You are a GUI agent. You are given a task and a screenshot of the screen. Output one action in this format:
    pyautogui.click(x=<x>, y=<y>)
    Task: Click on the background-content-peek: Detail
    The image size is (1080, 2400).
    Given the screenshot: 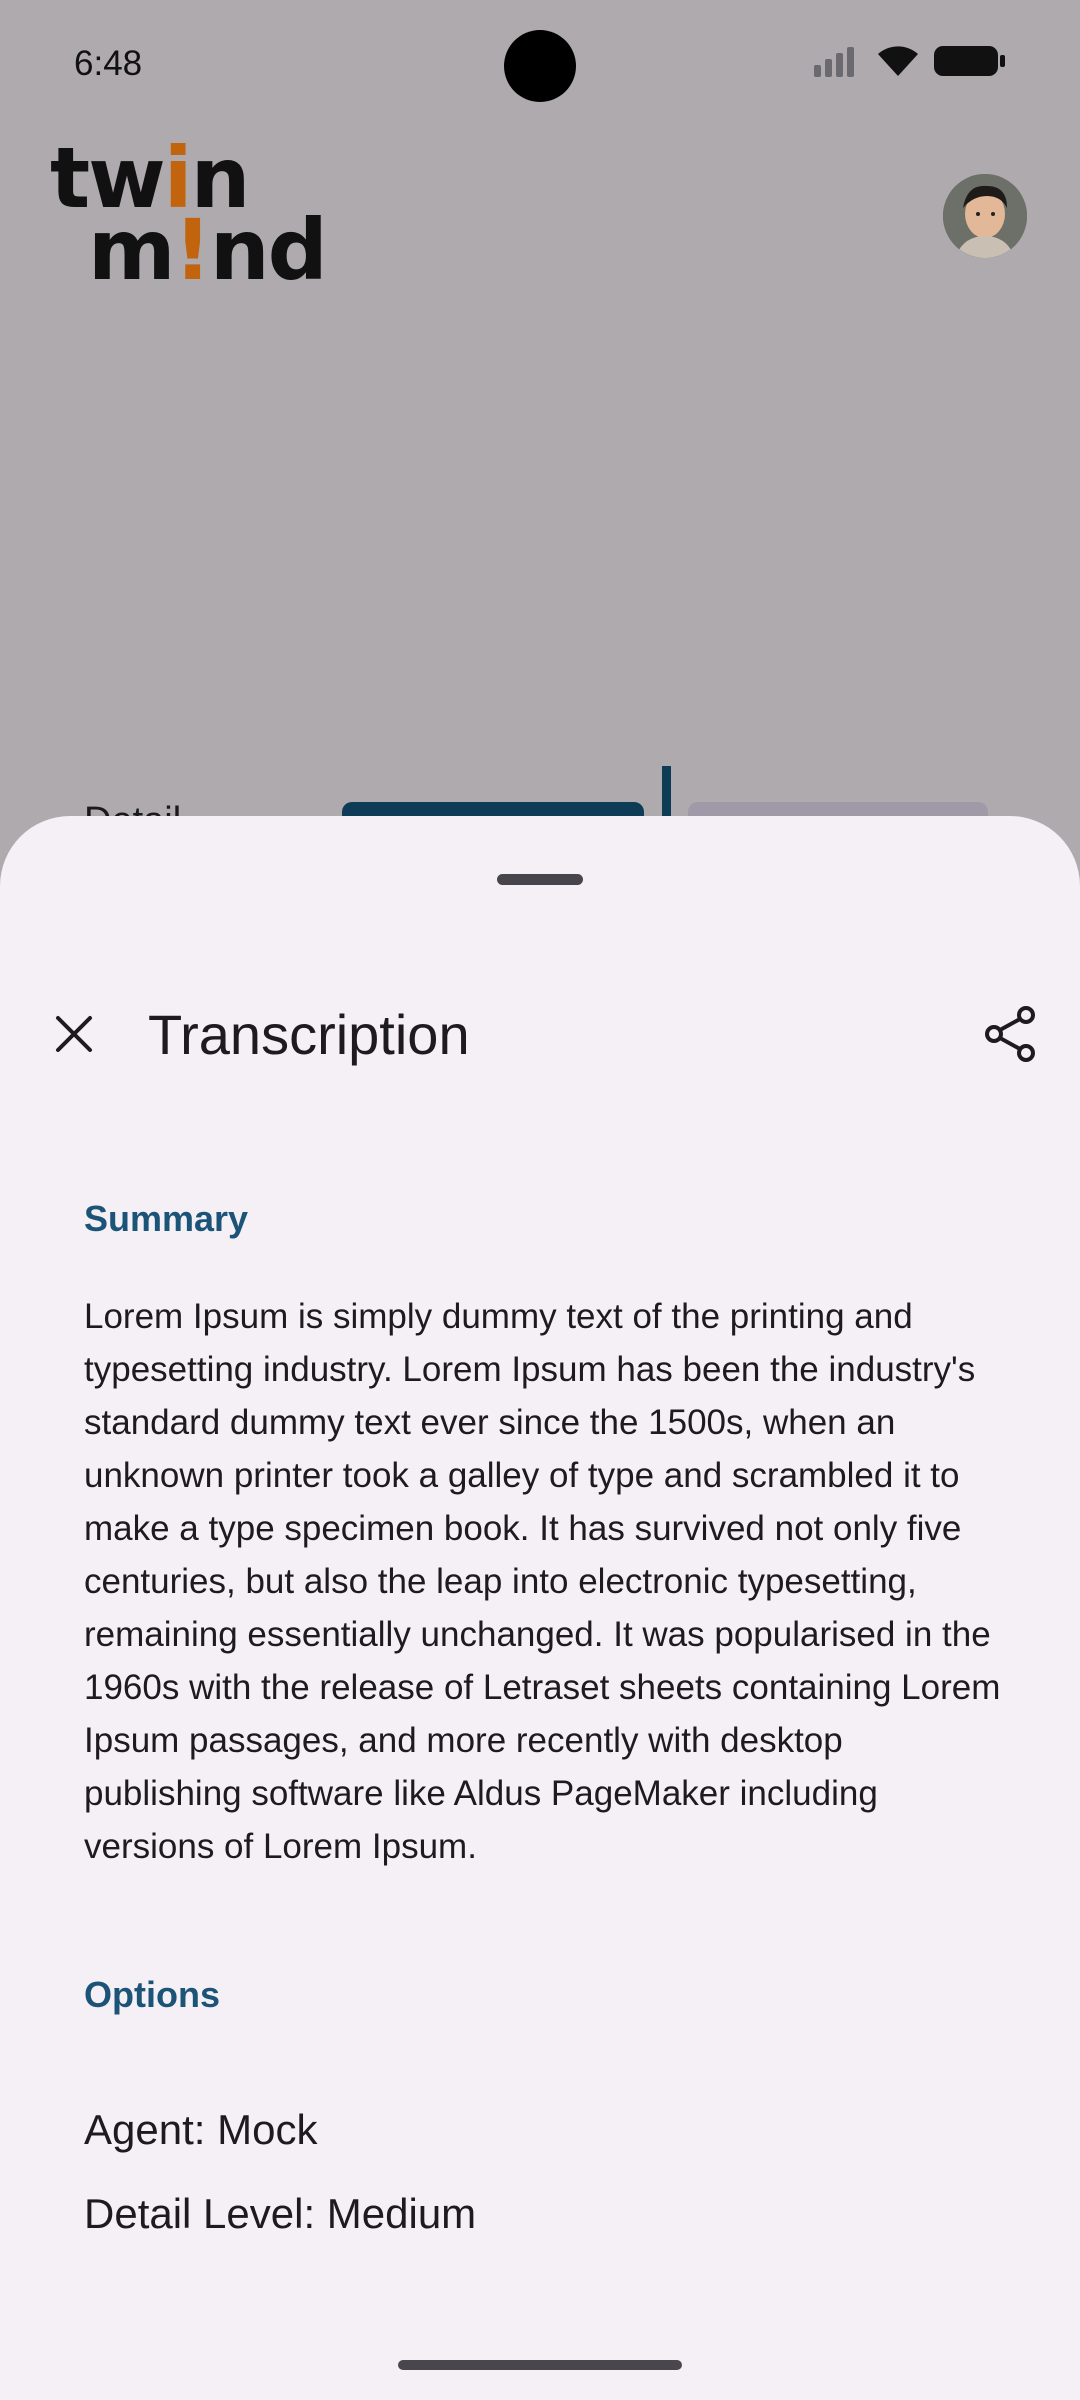 What is the action you would take?
    pyautogui.click(x=540, y=801)
    